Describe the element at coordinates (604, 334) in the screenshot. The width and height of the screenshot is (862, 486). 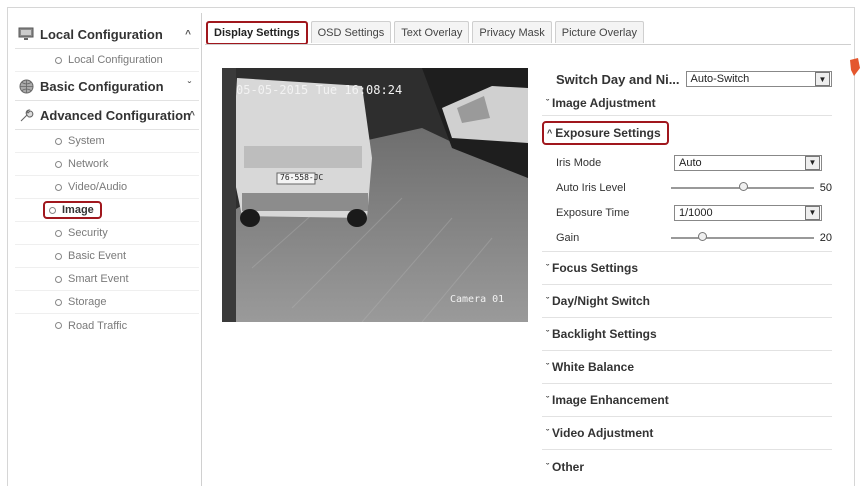
I see `section-title: Backlight Settings` at that location.